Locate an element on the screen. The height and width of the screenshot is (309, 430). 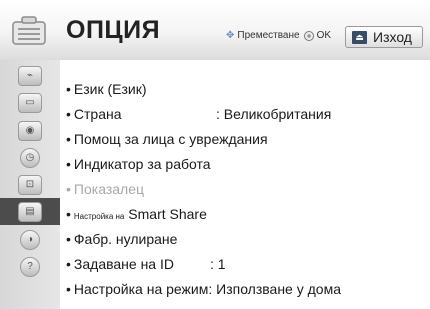
menu-item-value: : Великобритания is located at coordinates (274, 114).